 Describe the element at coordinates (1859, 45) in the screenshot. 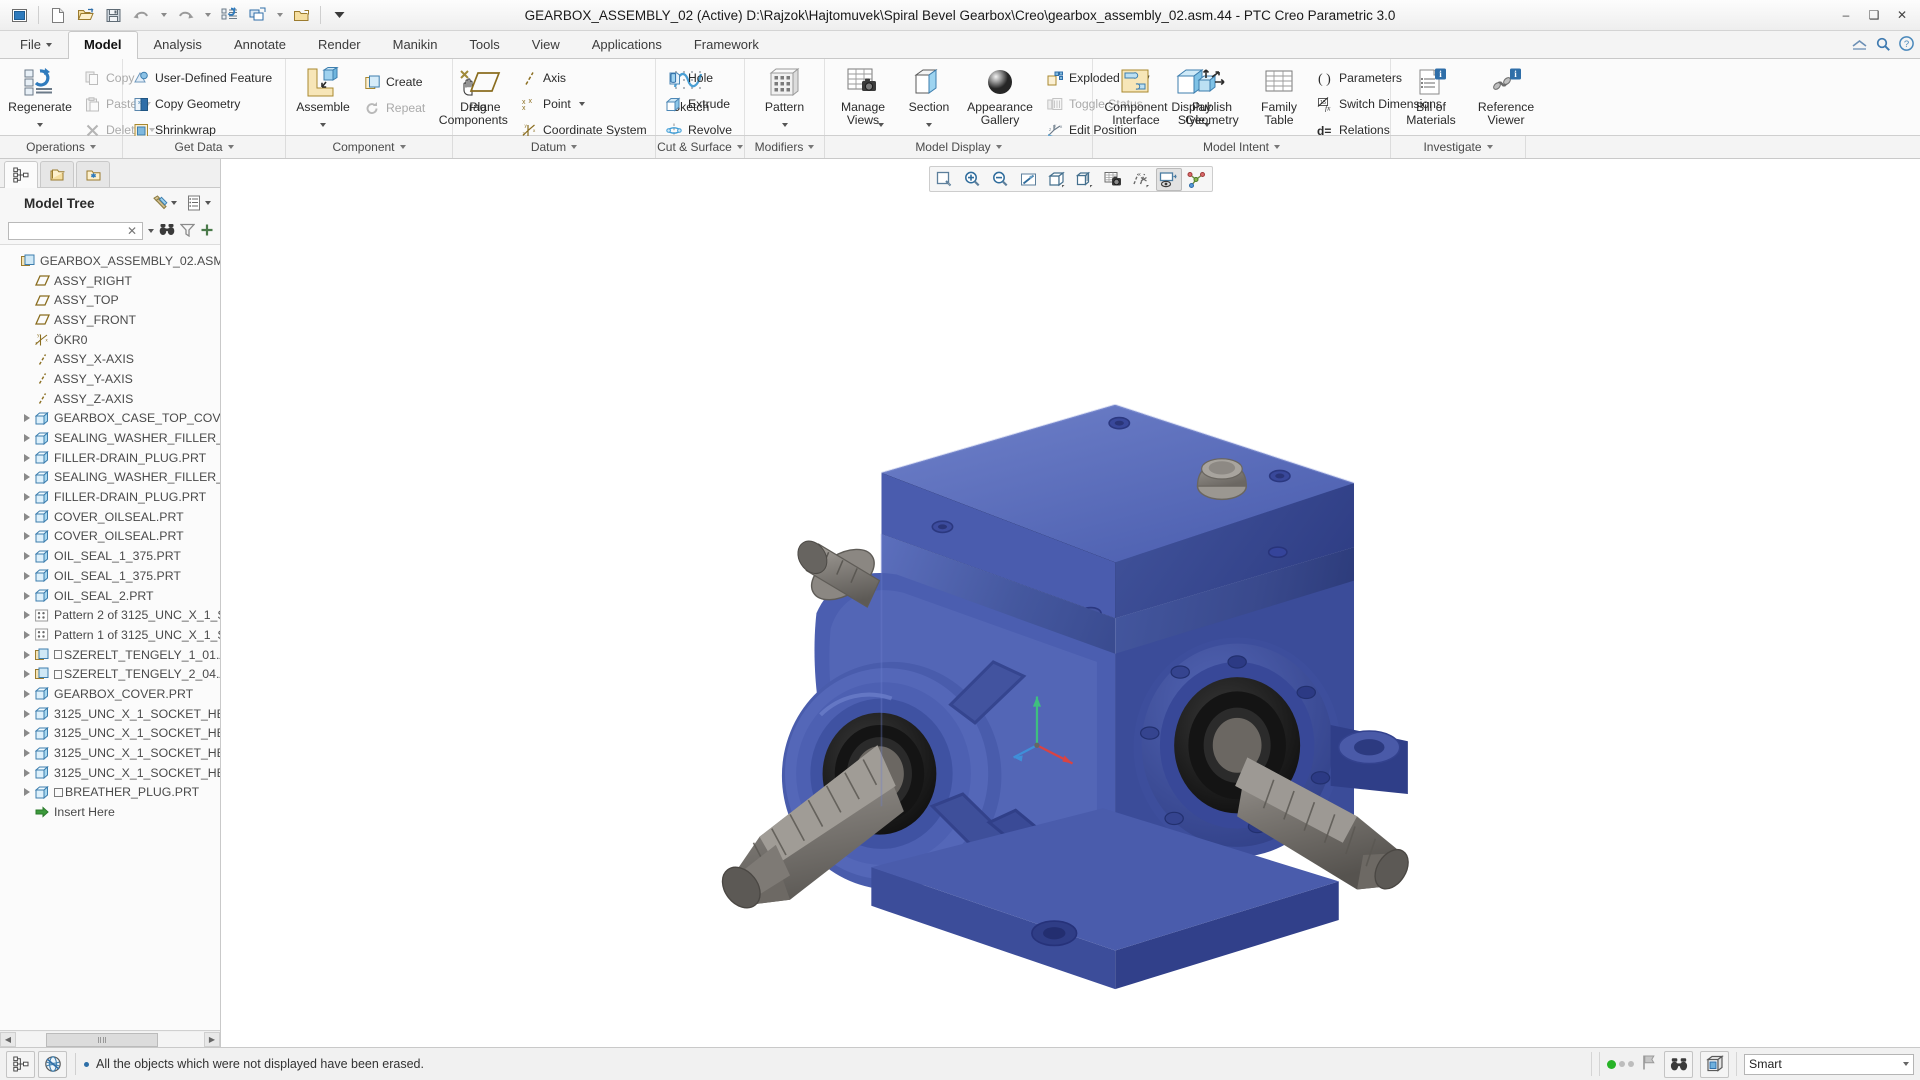

I see `minimize-ribbon-icon` at that location.